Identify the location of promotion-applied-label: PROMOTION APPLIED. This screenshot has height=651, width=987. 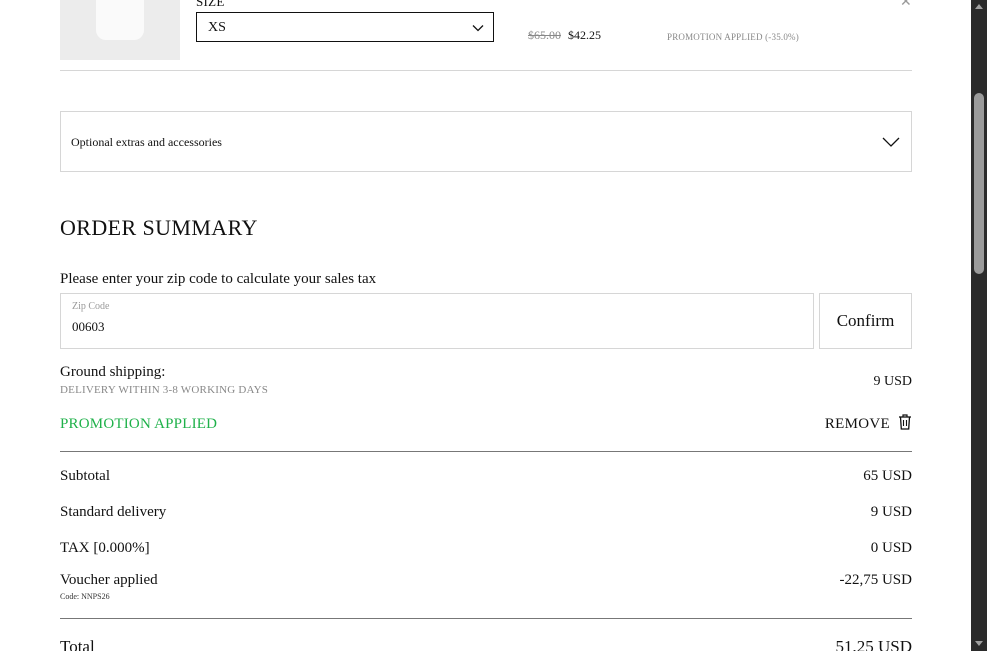
(139, 424).